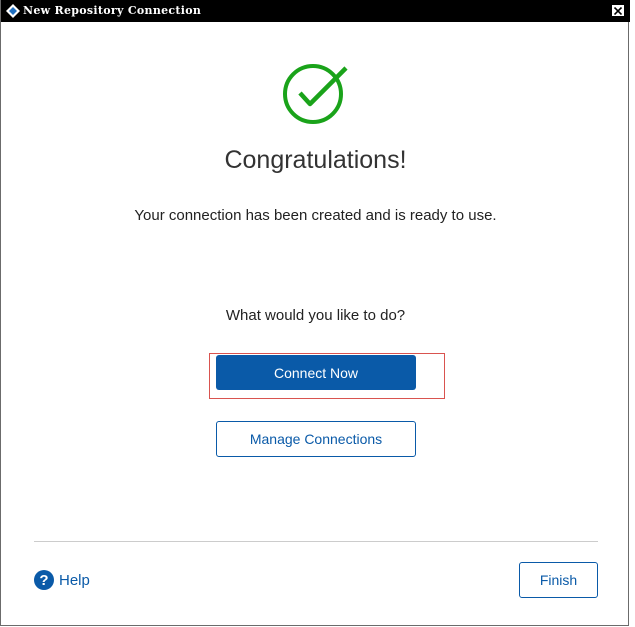 This screenshot has height=627, width=635. I want to click on help-icon: ?, so click(44, 580).